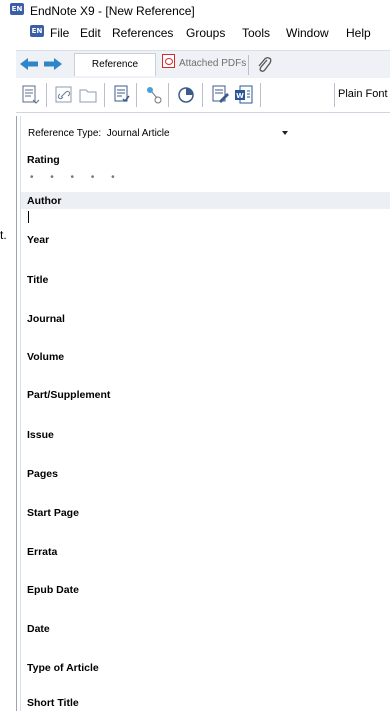 The image size is (390, 711). I want to click on author-input, so click(205, 218).